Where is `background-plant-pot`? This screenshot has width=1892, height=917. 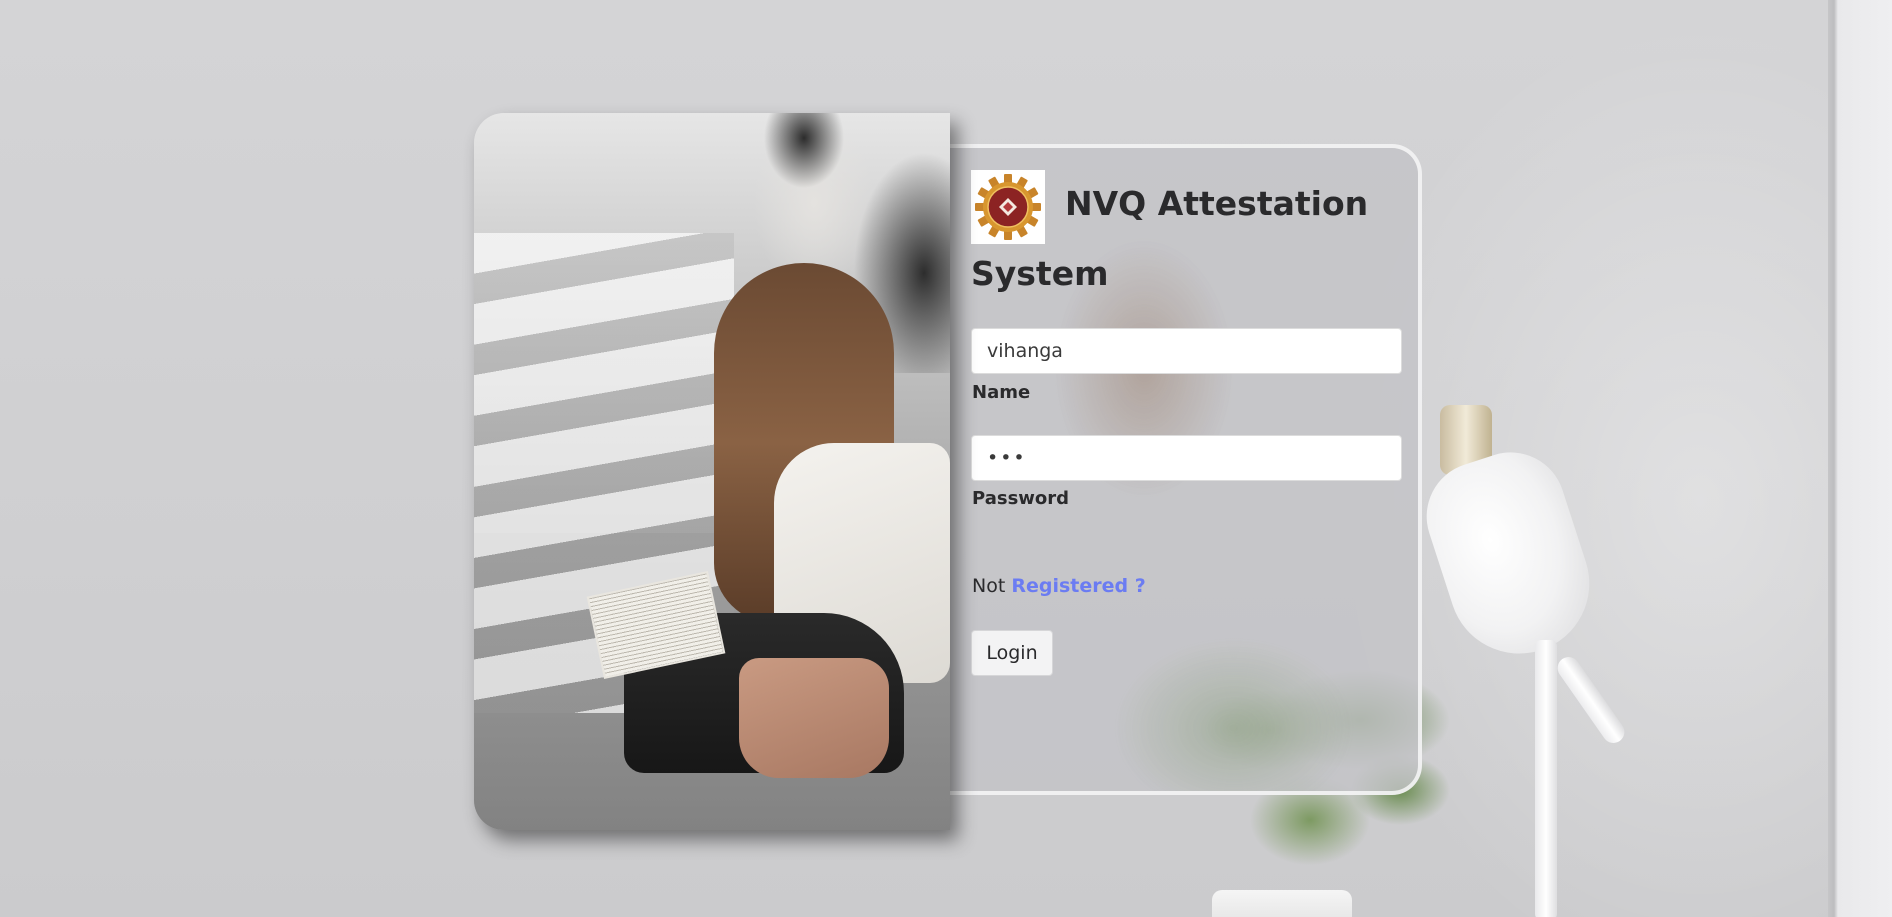 background-plant-pot is located at coordinates (1282, 903).